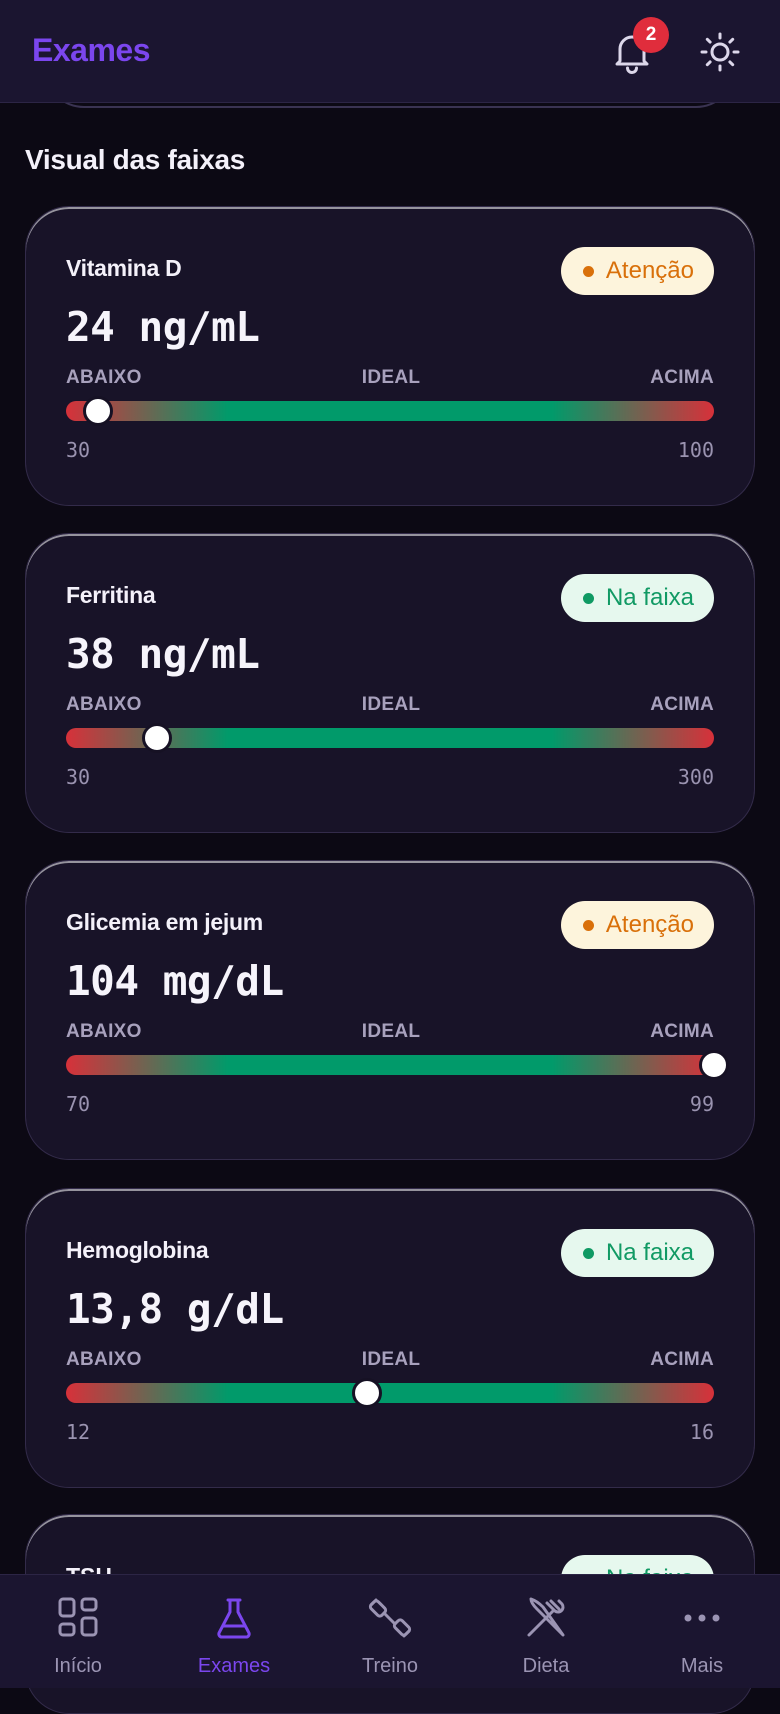 Image resolution: width=780 pixels, height=1714 pixels. I want to click on notification-badge: 2, so click(651, 35).